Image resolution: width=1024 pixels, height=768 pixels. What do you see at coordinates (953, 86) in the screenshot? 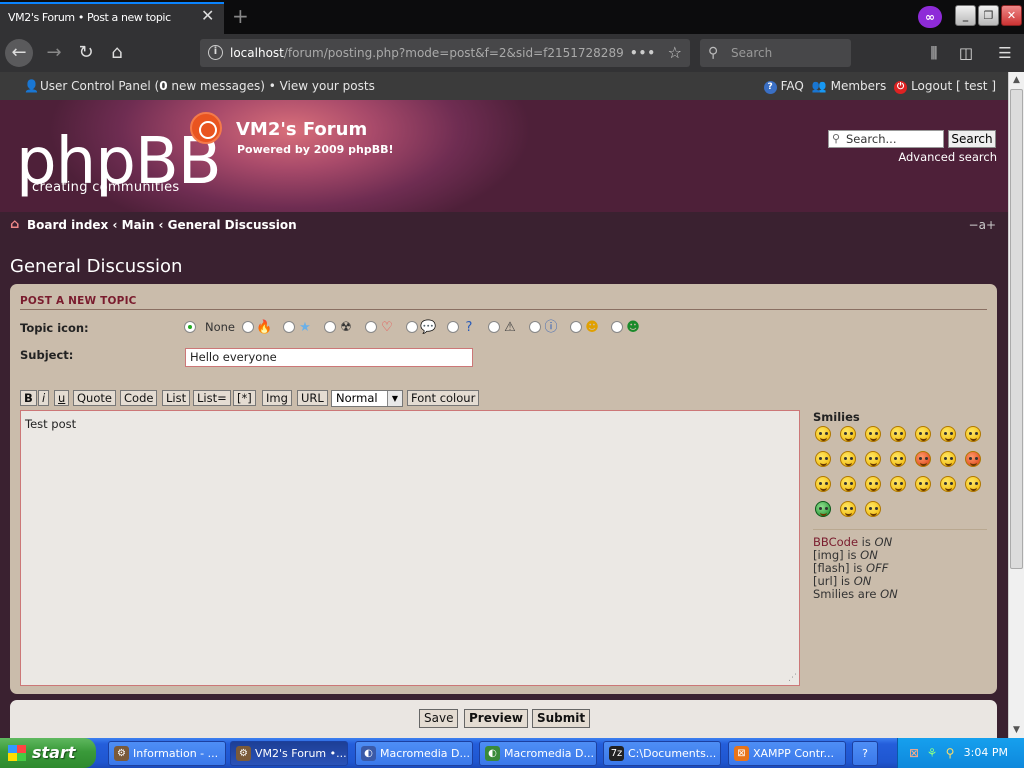
I see `logout-link: Logout [ test ]` at bounding box center [953, 86].